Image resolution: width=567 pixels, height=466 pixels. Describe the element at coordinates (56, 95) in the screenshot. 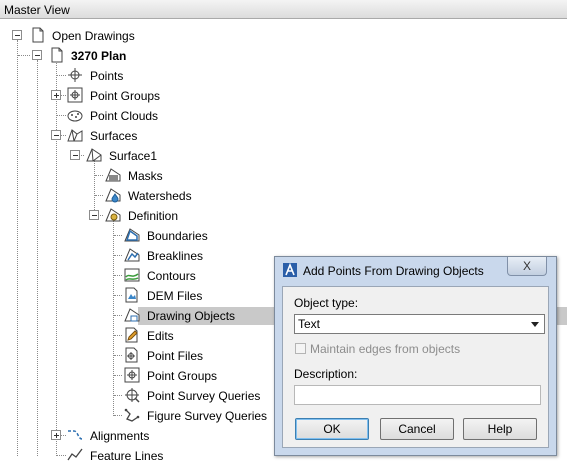

I see `expander-point-groups` at that location.